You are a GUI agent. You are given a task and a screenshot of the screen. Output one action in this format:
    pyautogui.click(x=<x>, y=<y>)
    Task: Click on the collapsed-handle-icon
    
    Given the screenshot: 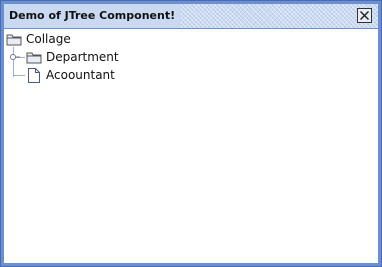 What is the action you would take?
    pyautogui.click(x=15, y=57)
    